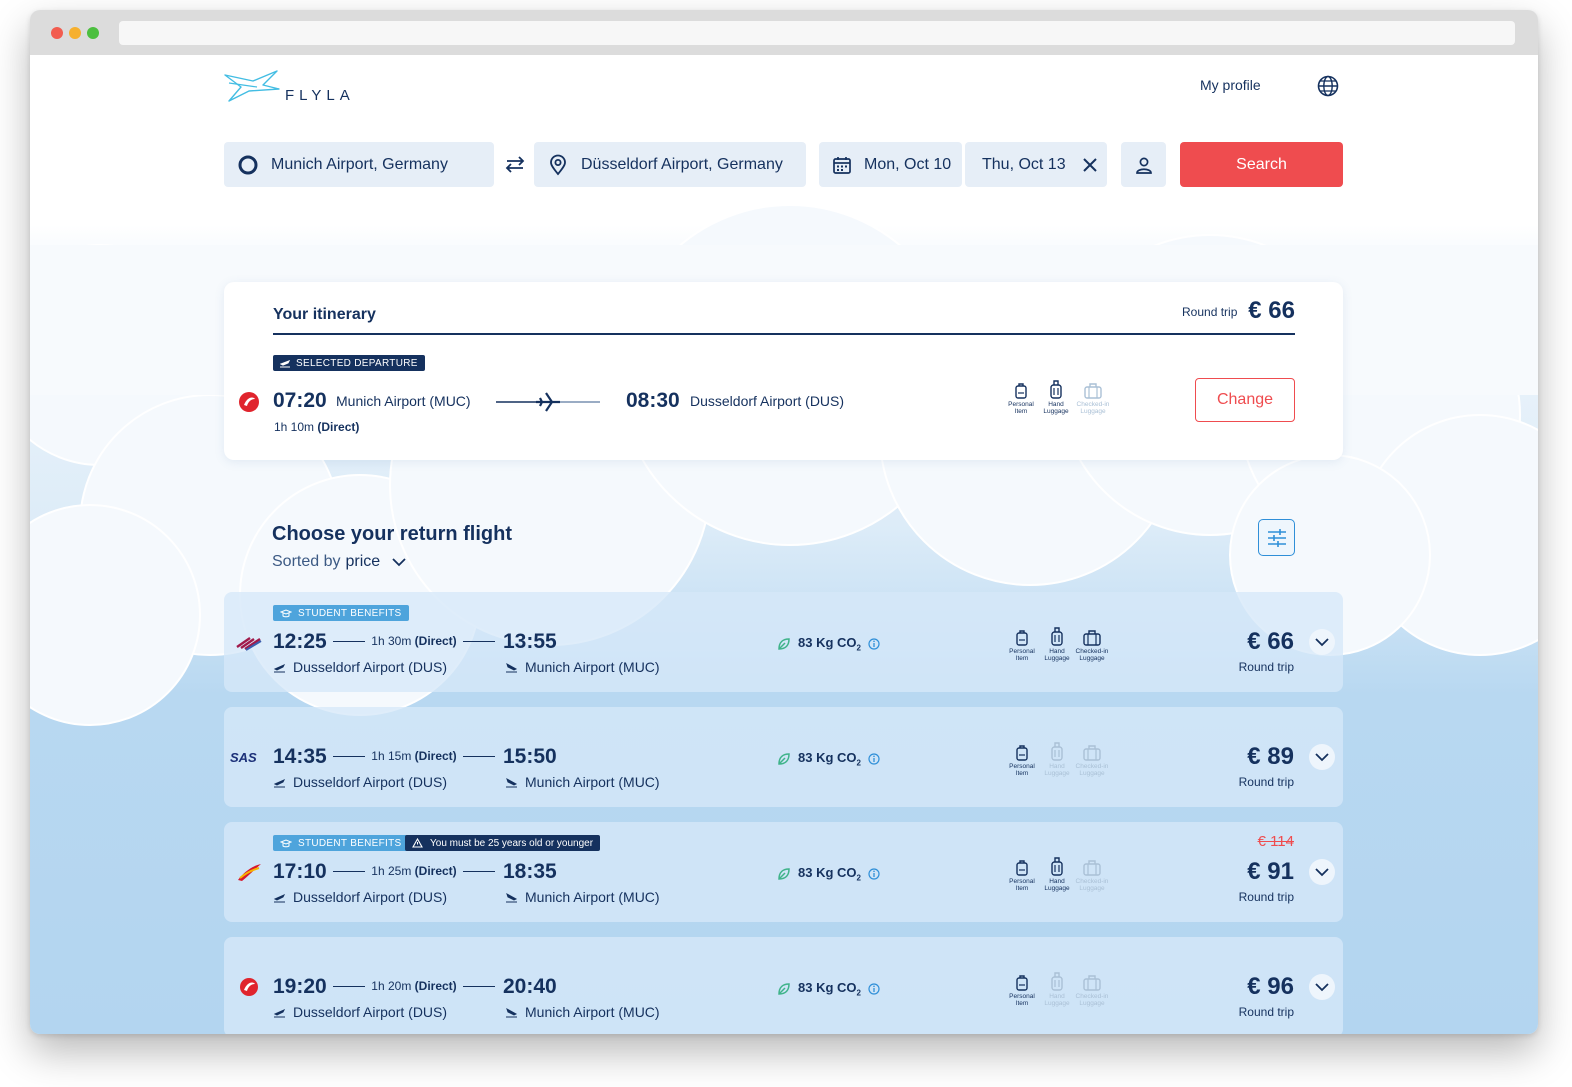  What do you see at coordinates (1276, 537) in the screenshot?
I see `filter-button` at bounding box center [1276, 537].